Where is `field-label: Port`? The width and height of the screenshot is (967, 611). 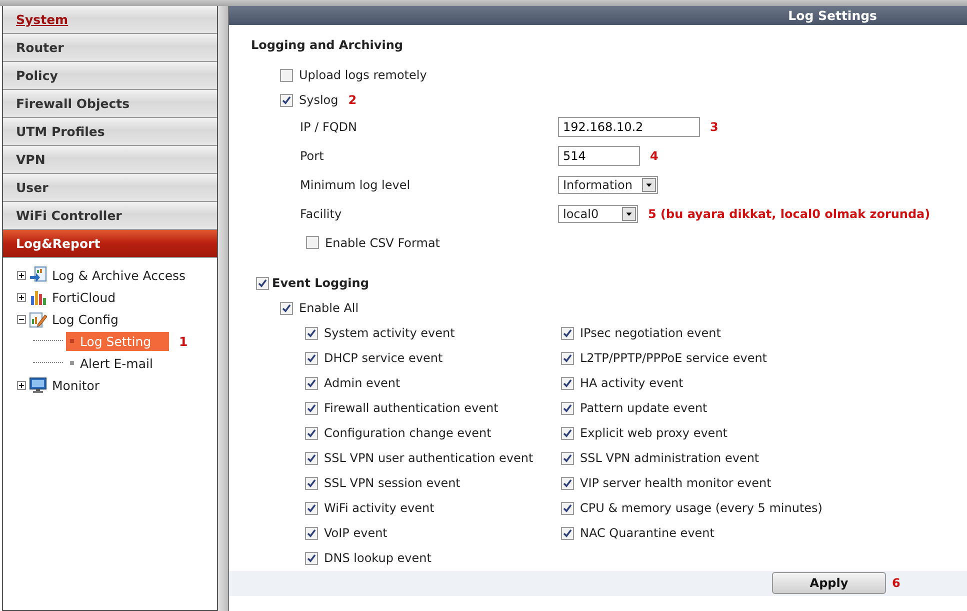 field-label: Port is located at coordinates (312, 156).